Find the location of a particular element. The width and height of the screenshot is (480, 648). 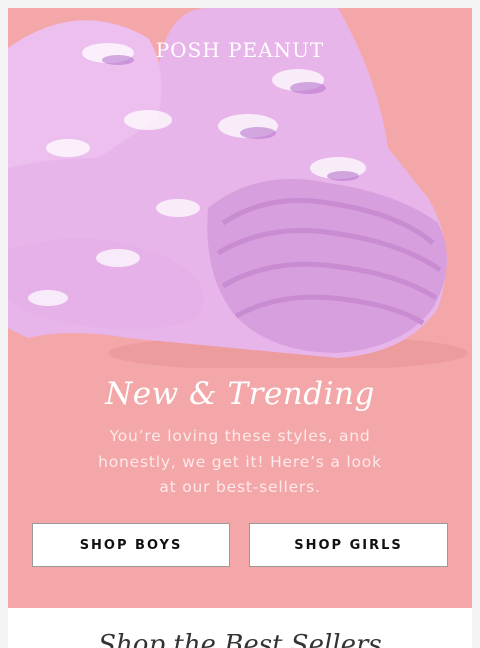

best-sellers-section: Shop the Best Sellers is located at coordinates (240, 628).